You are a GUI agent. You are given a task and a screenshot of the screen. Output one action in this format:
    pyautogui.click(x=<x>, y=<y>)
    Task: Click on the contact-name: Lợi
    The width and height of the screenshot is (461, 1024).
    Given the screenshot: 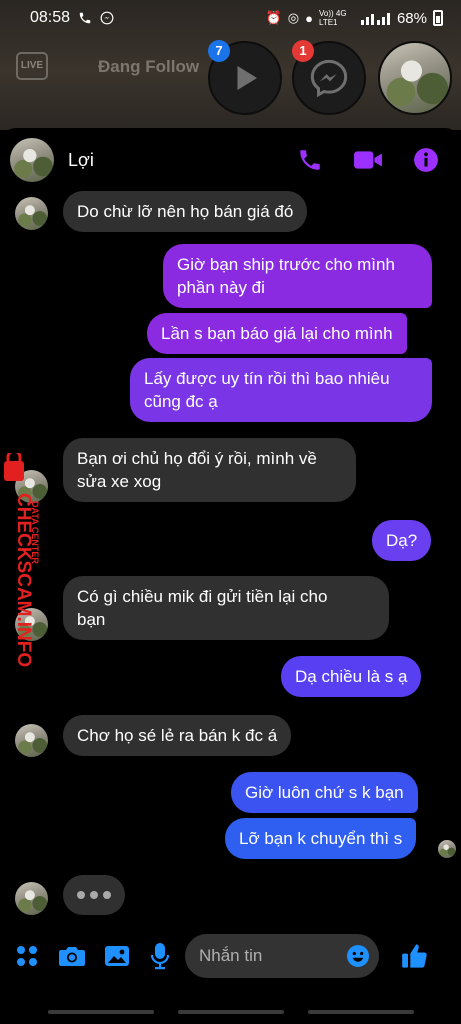 What is the action you would take?
    pyautogui.click(x=81, y=160)
    